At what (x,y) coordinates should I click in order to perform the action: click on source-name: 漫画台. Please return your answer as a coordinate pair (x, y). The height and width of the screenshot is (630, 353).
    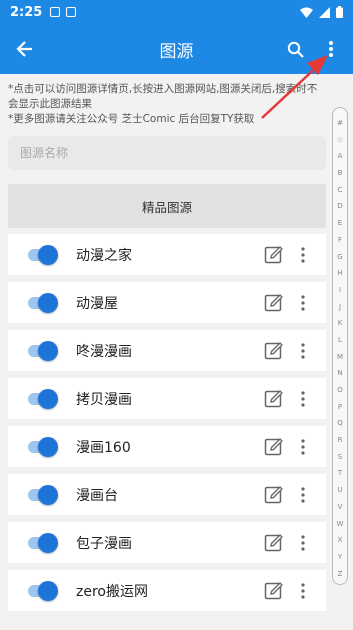
    Looking at the image, I should click on (97, 495).